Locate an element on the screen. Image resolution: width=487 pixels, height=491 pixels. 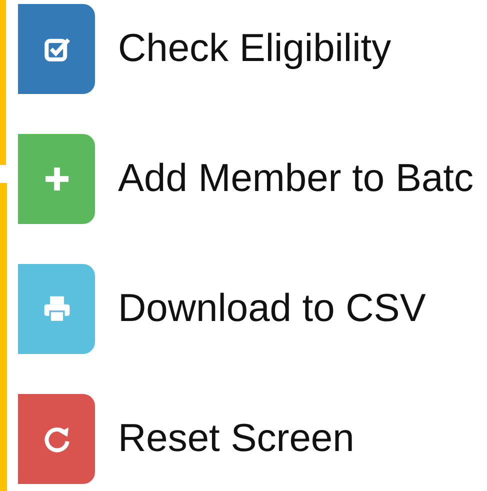
action-label: Download to CSV is located at coordinates (272, 309).